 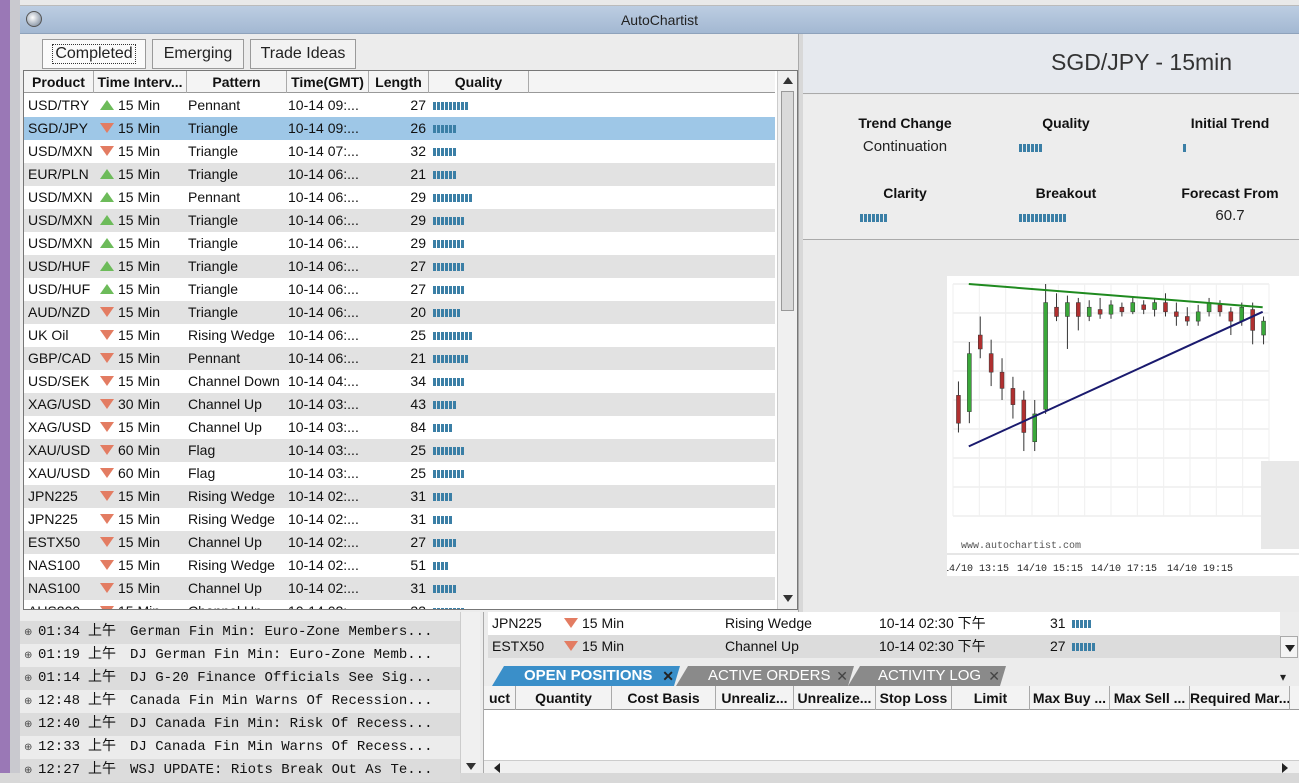 What do you see at coordinates (399, 128) in the screenshot?
I see `table-row: SGD/JPY 15 Min Triangle 10-14 09:... 26` at bounding box center [399, 128].